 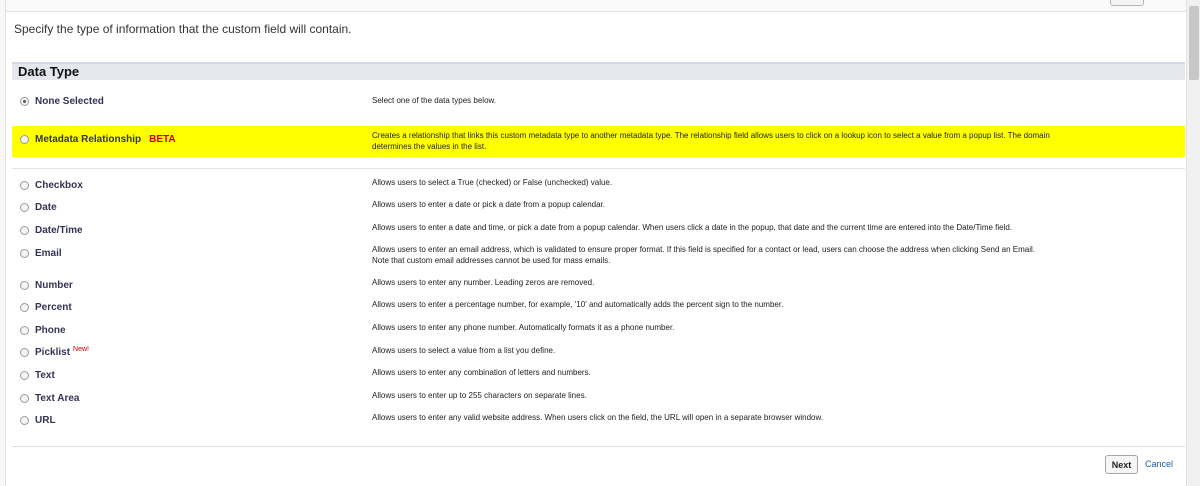 I want to click on option-label: Date, so click(x=46, y=207).